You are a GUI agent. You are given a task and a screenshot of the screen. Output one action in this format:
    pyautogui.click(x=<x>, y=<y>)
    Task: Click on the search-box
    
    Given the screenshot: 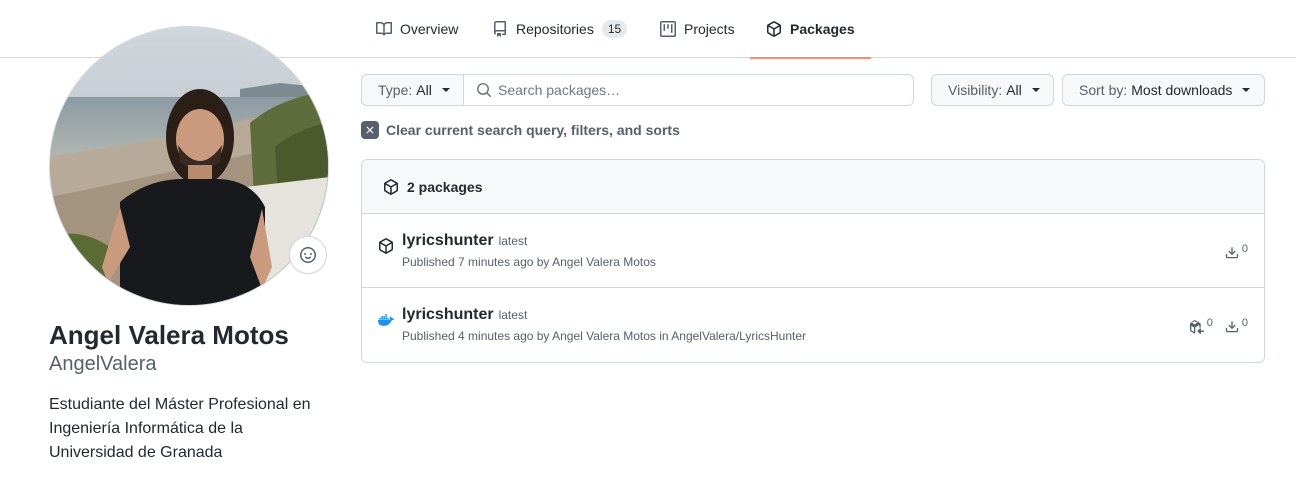 What is the action you would take?
    pyautogui.click(x=688, y=90)
    